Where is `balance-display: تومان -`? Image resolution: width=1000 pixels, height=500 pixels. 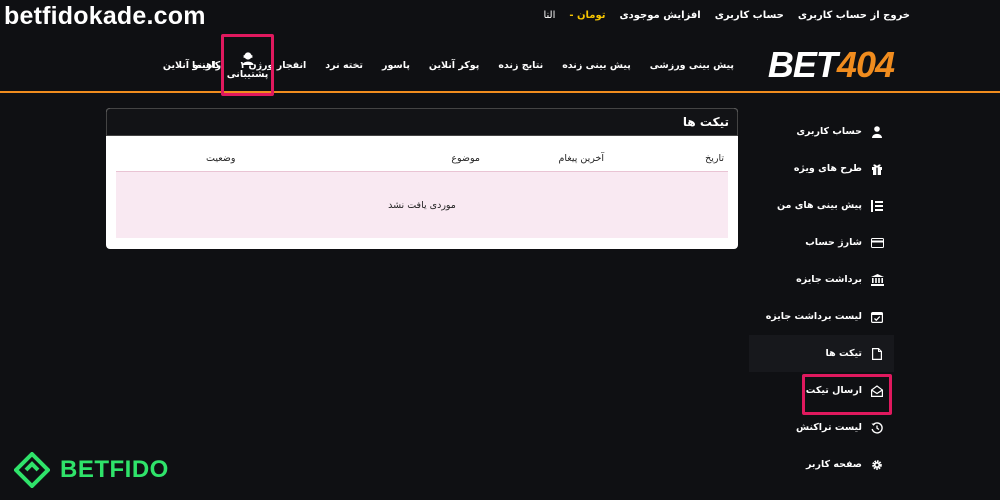
balance-display: تومان - is located at coordinates (587, 15).